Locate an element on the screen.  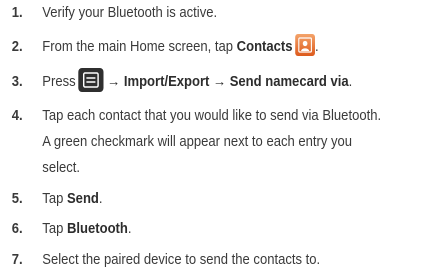
bluetooth-label: Bluetooth is located at coordinates (97, 229).